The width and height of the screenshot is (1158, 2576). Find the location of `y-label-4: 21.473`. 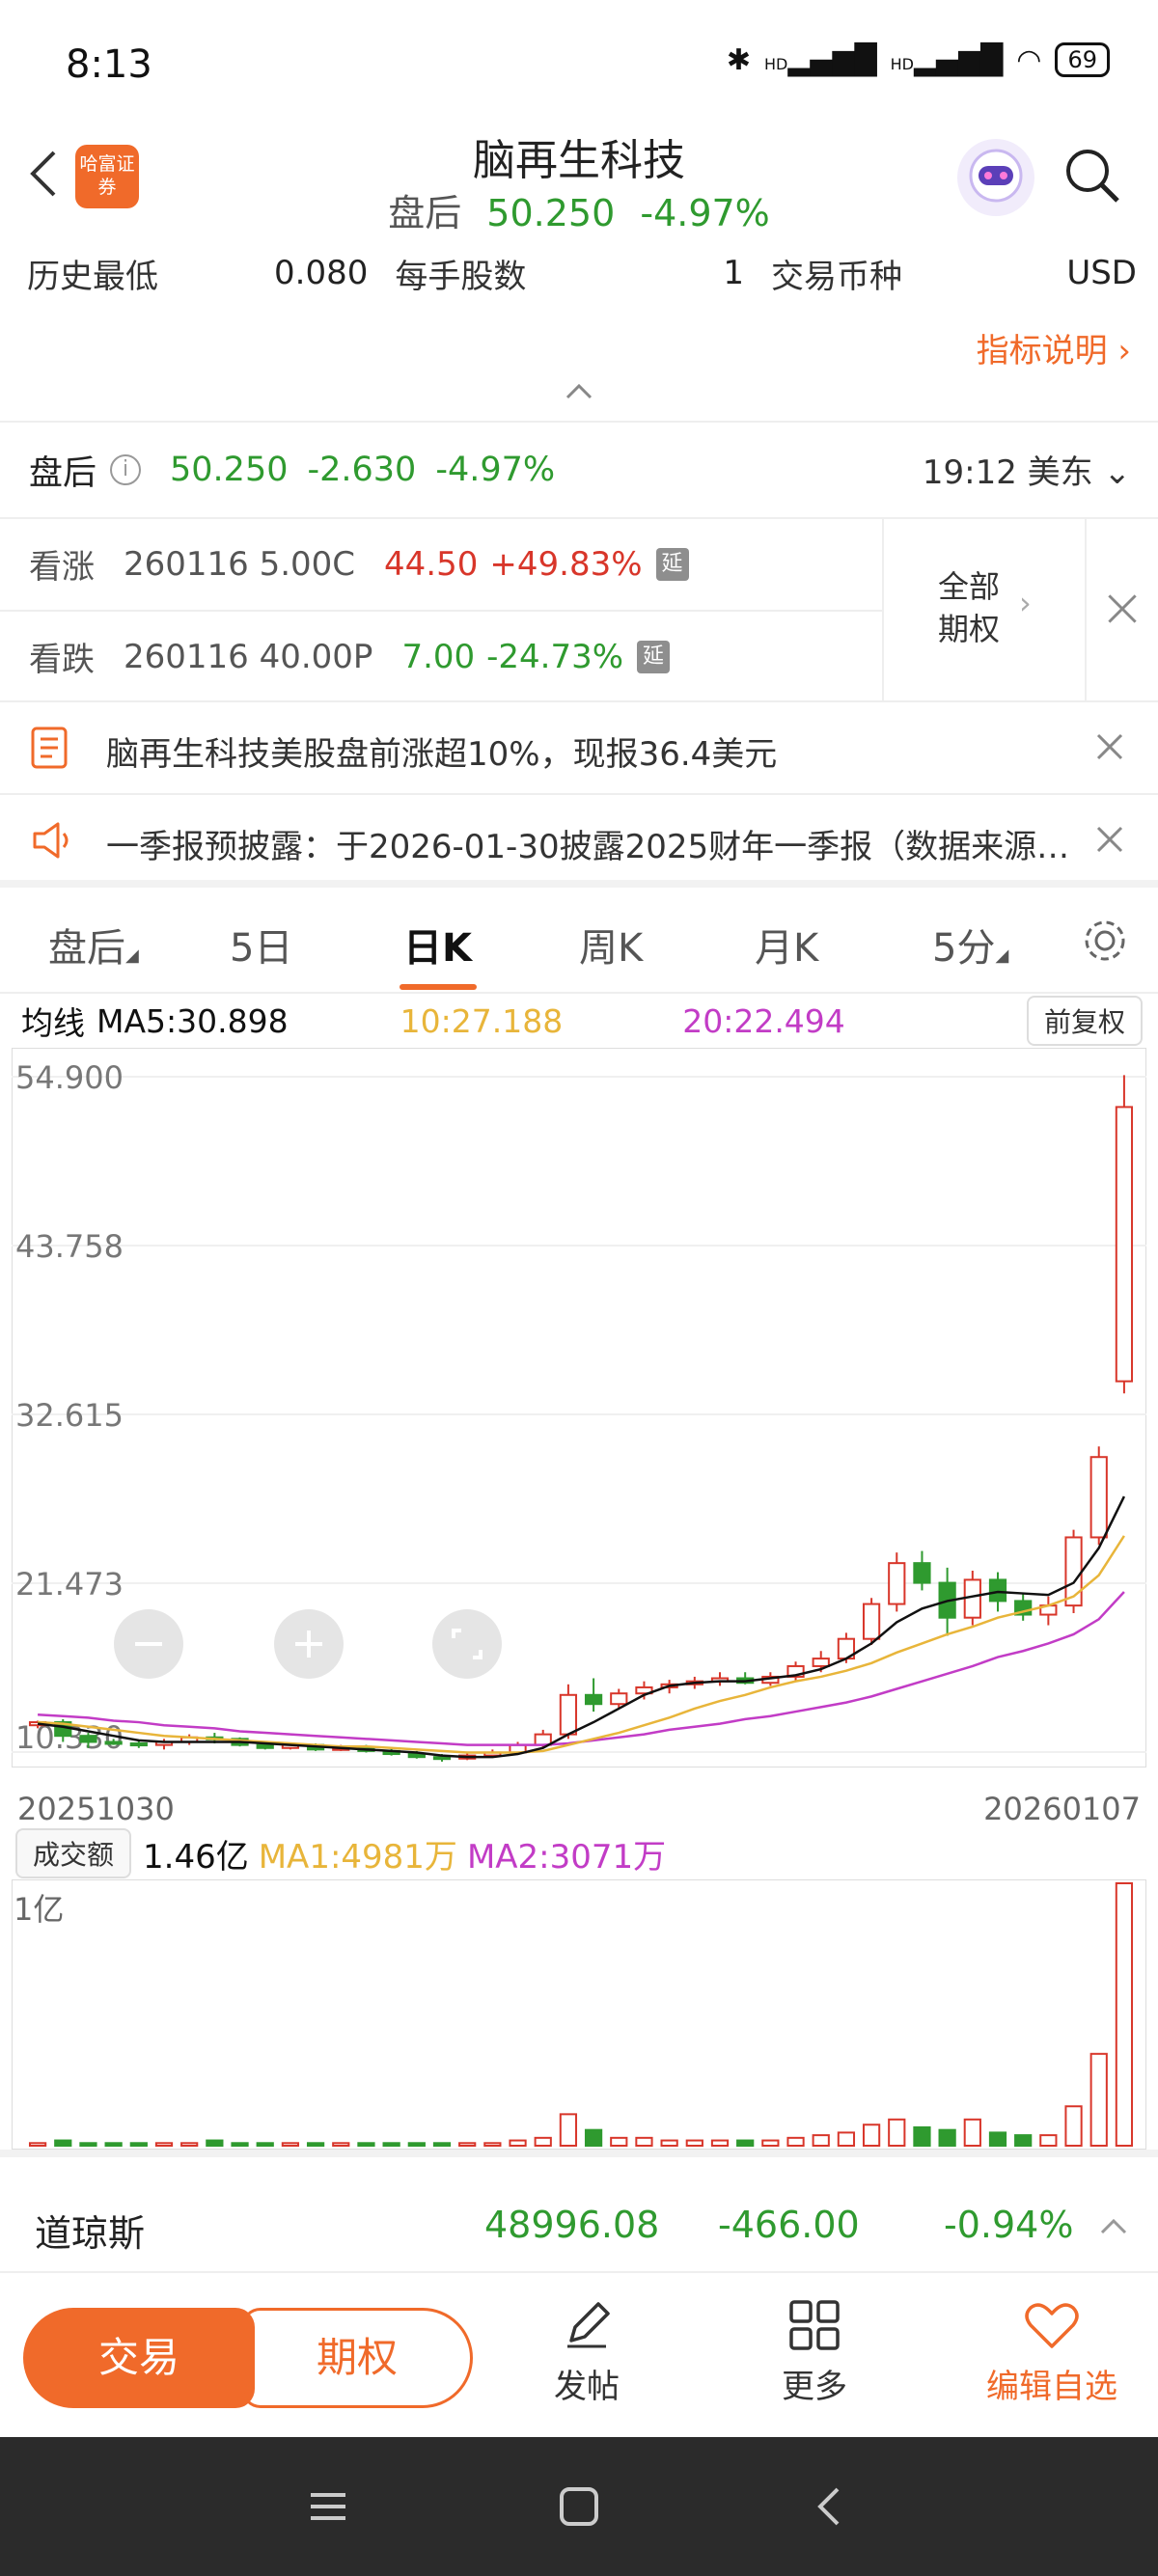

y-label-4: 21.473 is located at coordinates (69, 1584).